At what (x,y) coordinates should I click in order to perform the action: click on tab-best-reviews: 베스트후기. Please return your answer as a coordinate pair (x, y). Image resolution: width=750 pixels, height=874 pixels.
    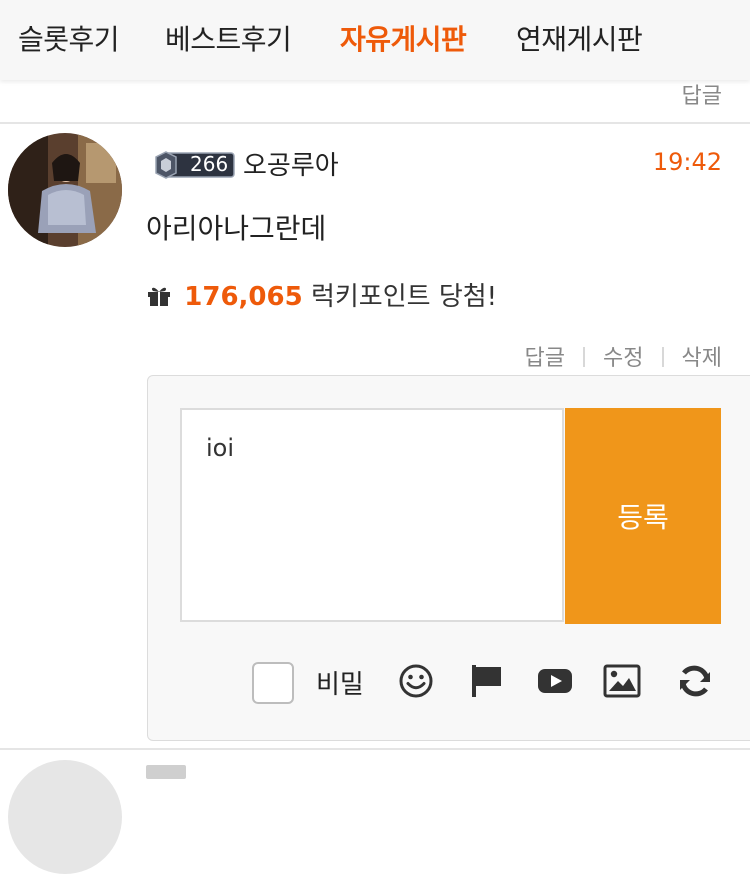
    Looking at the image, I should click on (228, 38).